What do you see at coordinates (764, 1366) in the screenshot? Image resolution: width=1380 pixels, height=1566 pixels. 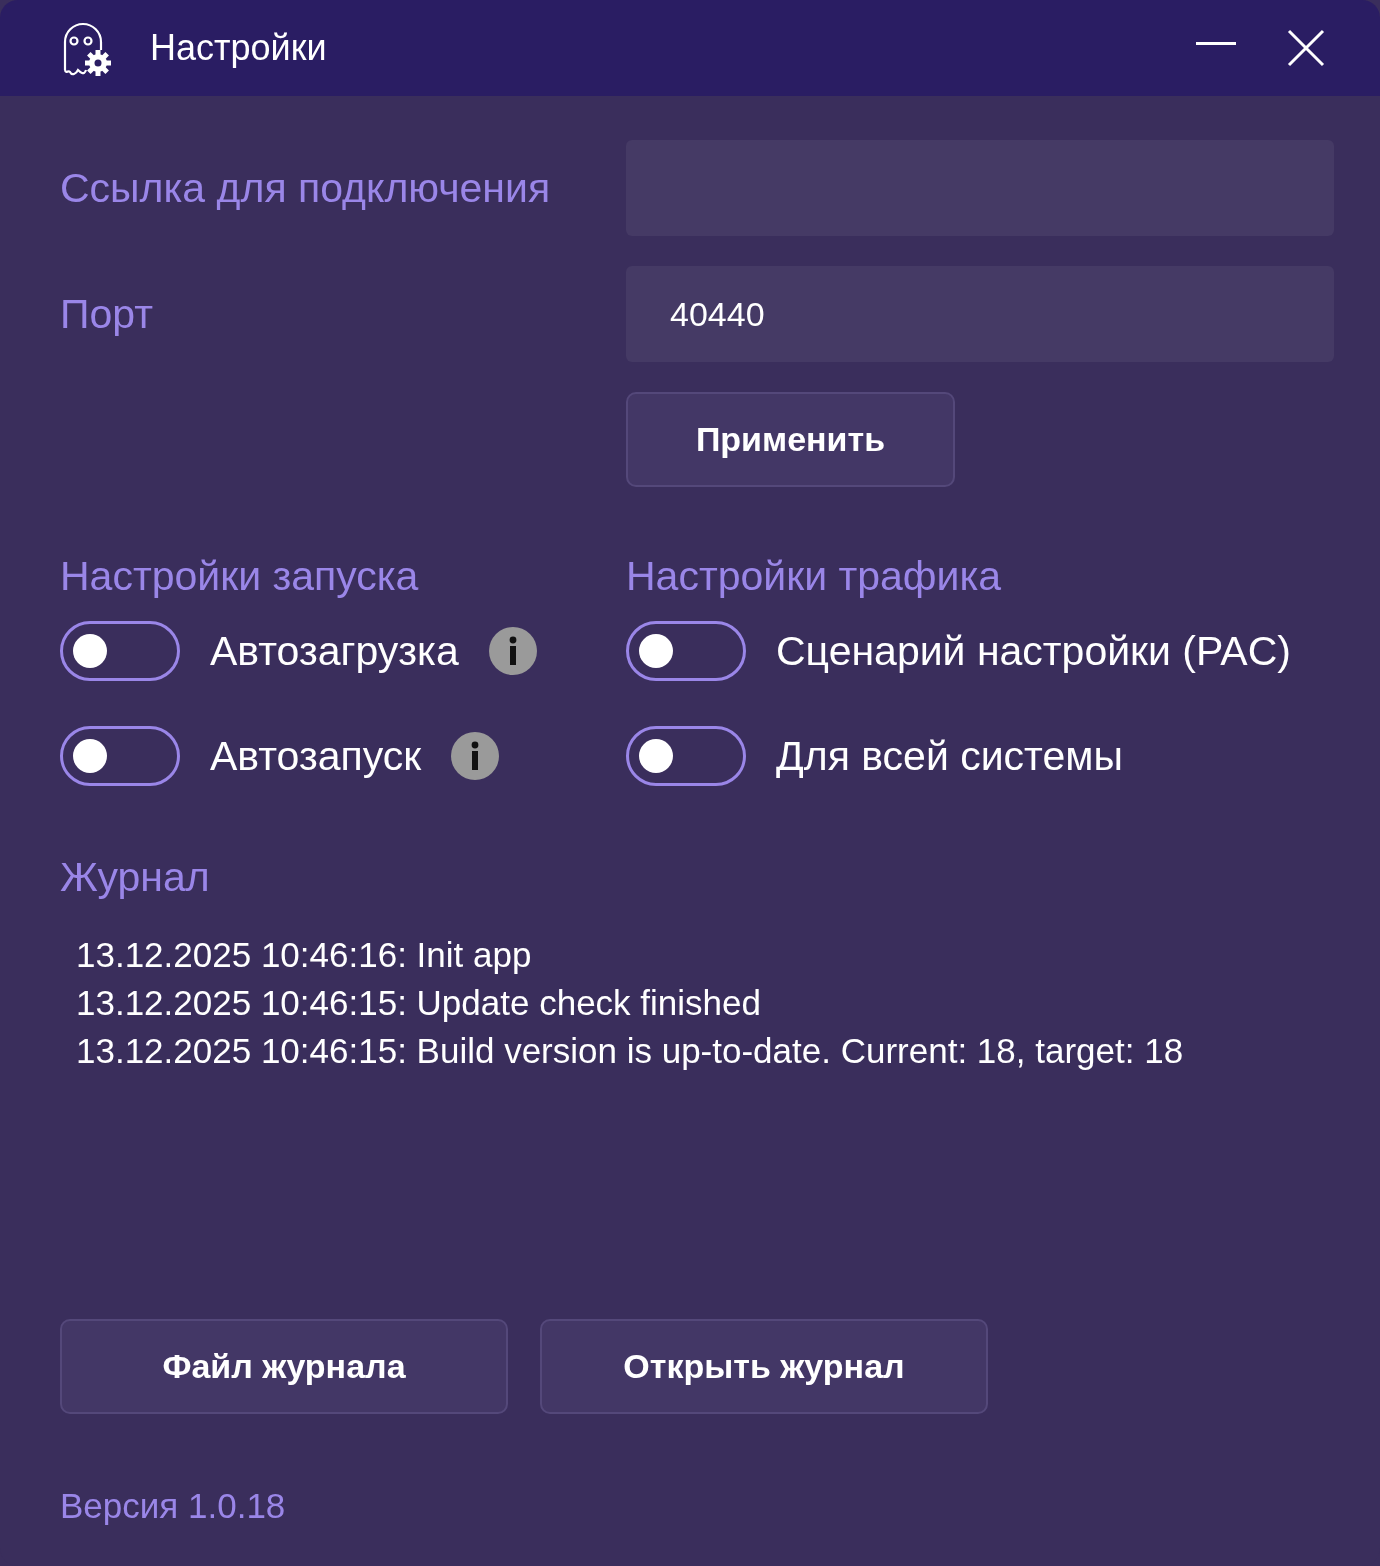 I see `log-button: Открыть журнал` at bounding box center [764, 1366].